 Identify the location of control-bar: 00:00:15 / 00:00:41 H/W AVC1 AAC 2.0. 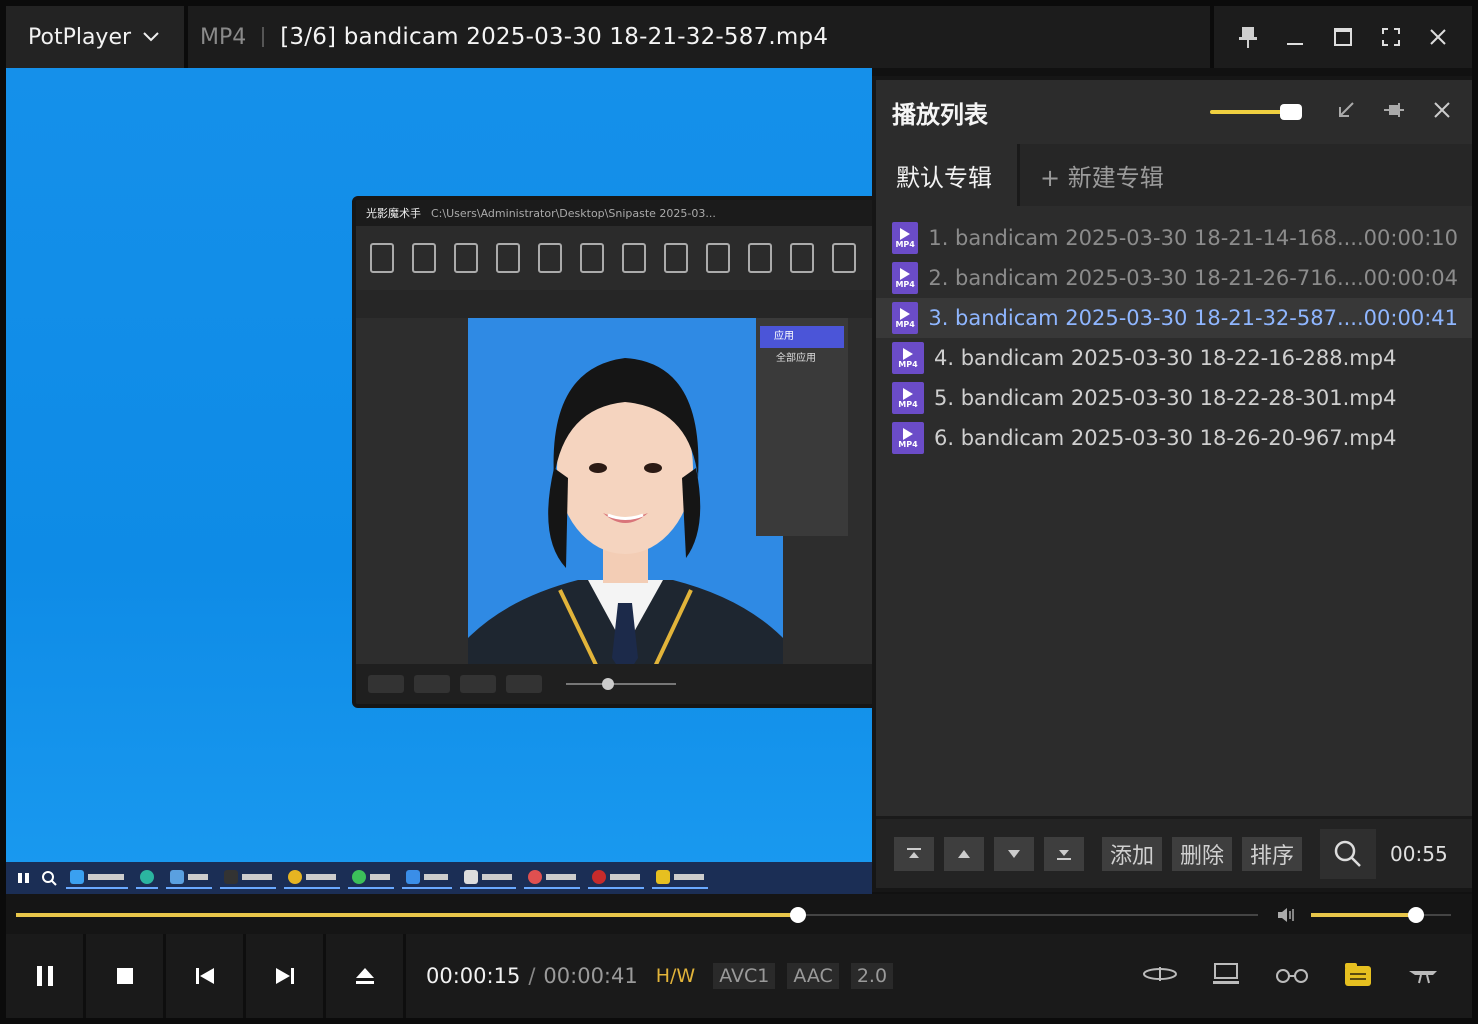
(739, 976).